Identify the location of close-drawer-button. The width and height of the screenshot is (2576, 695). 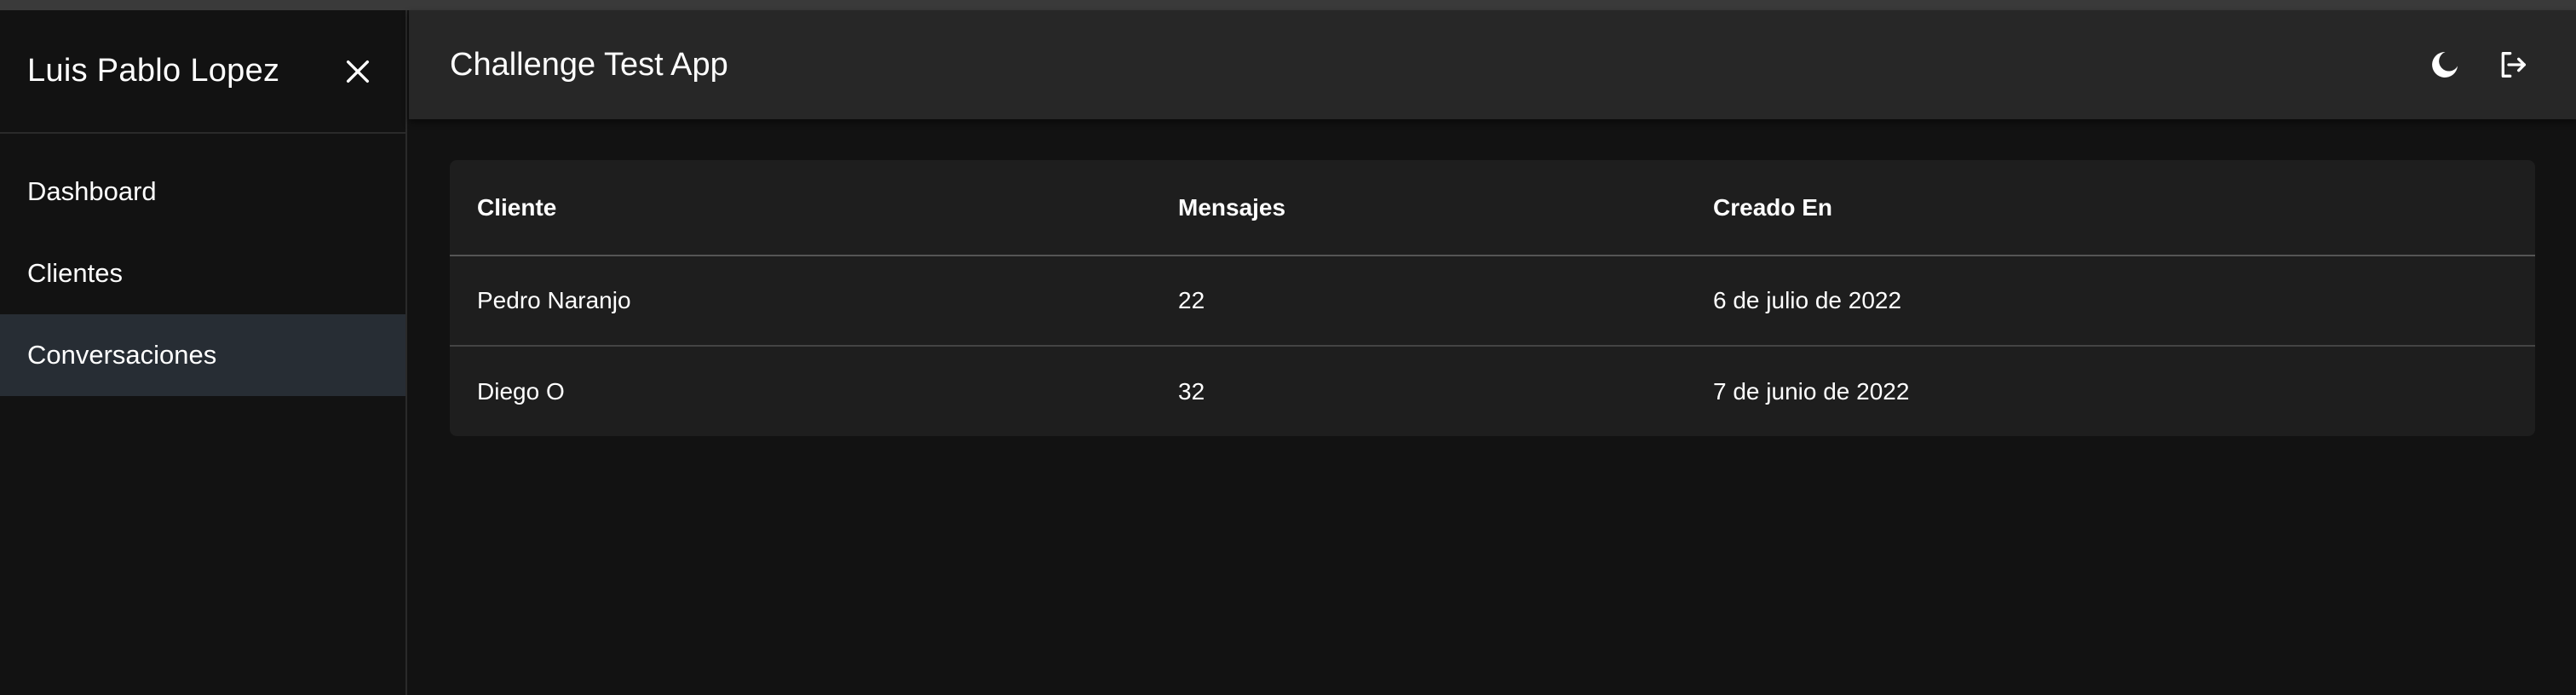
(358, 71).